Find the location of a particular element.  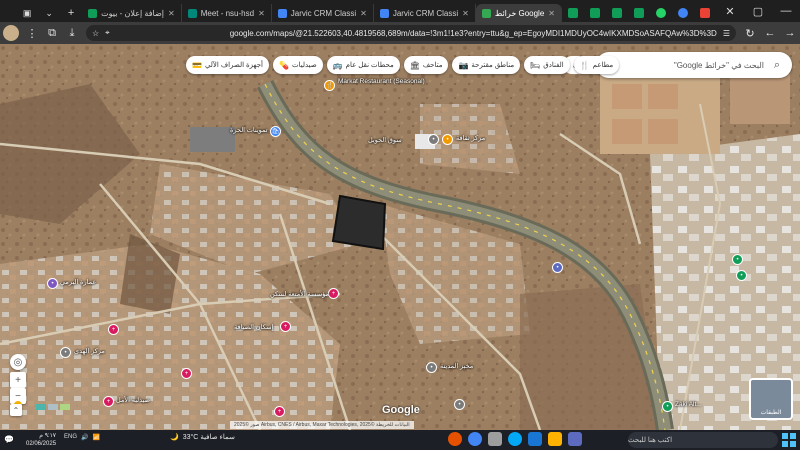

wifi-icon: 📶 is located at coordinates (96, 437).